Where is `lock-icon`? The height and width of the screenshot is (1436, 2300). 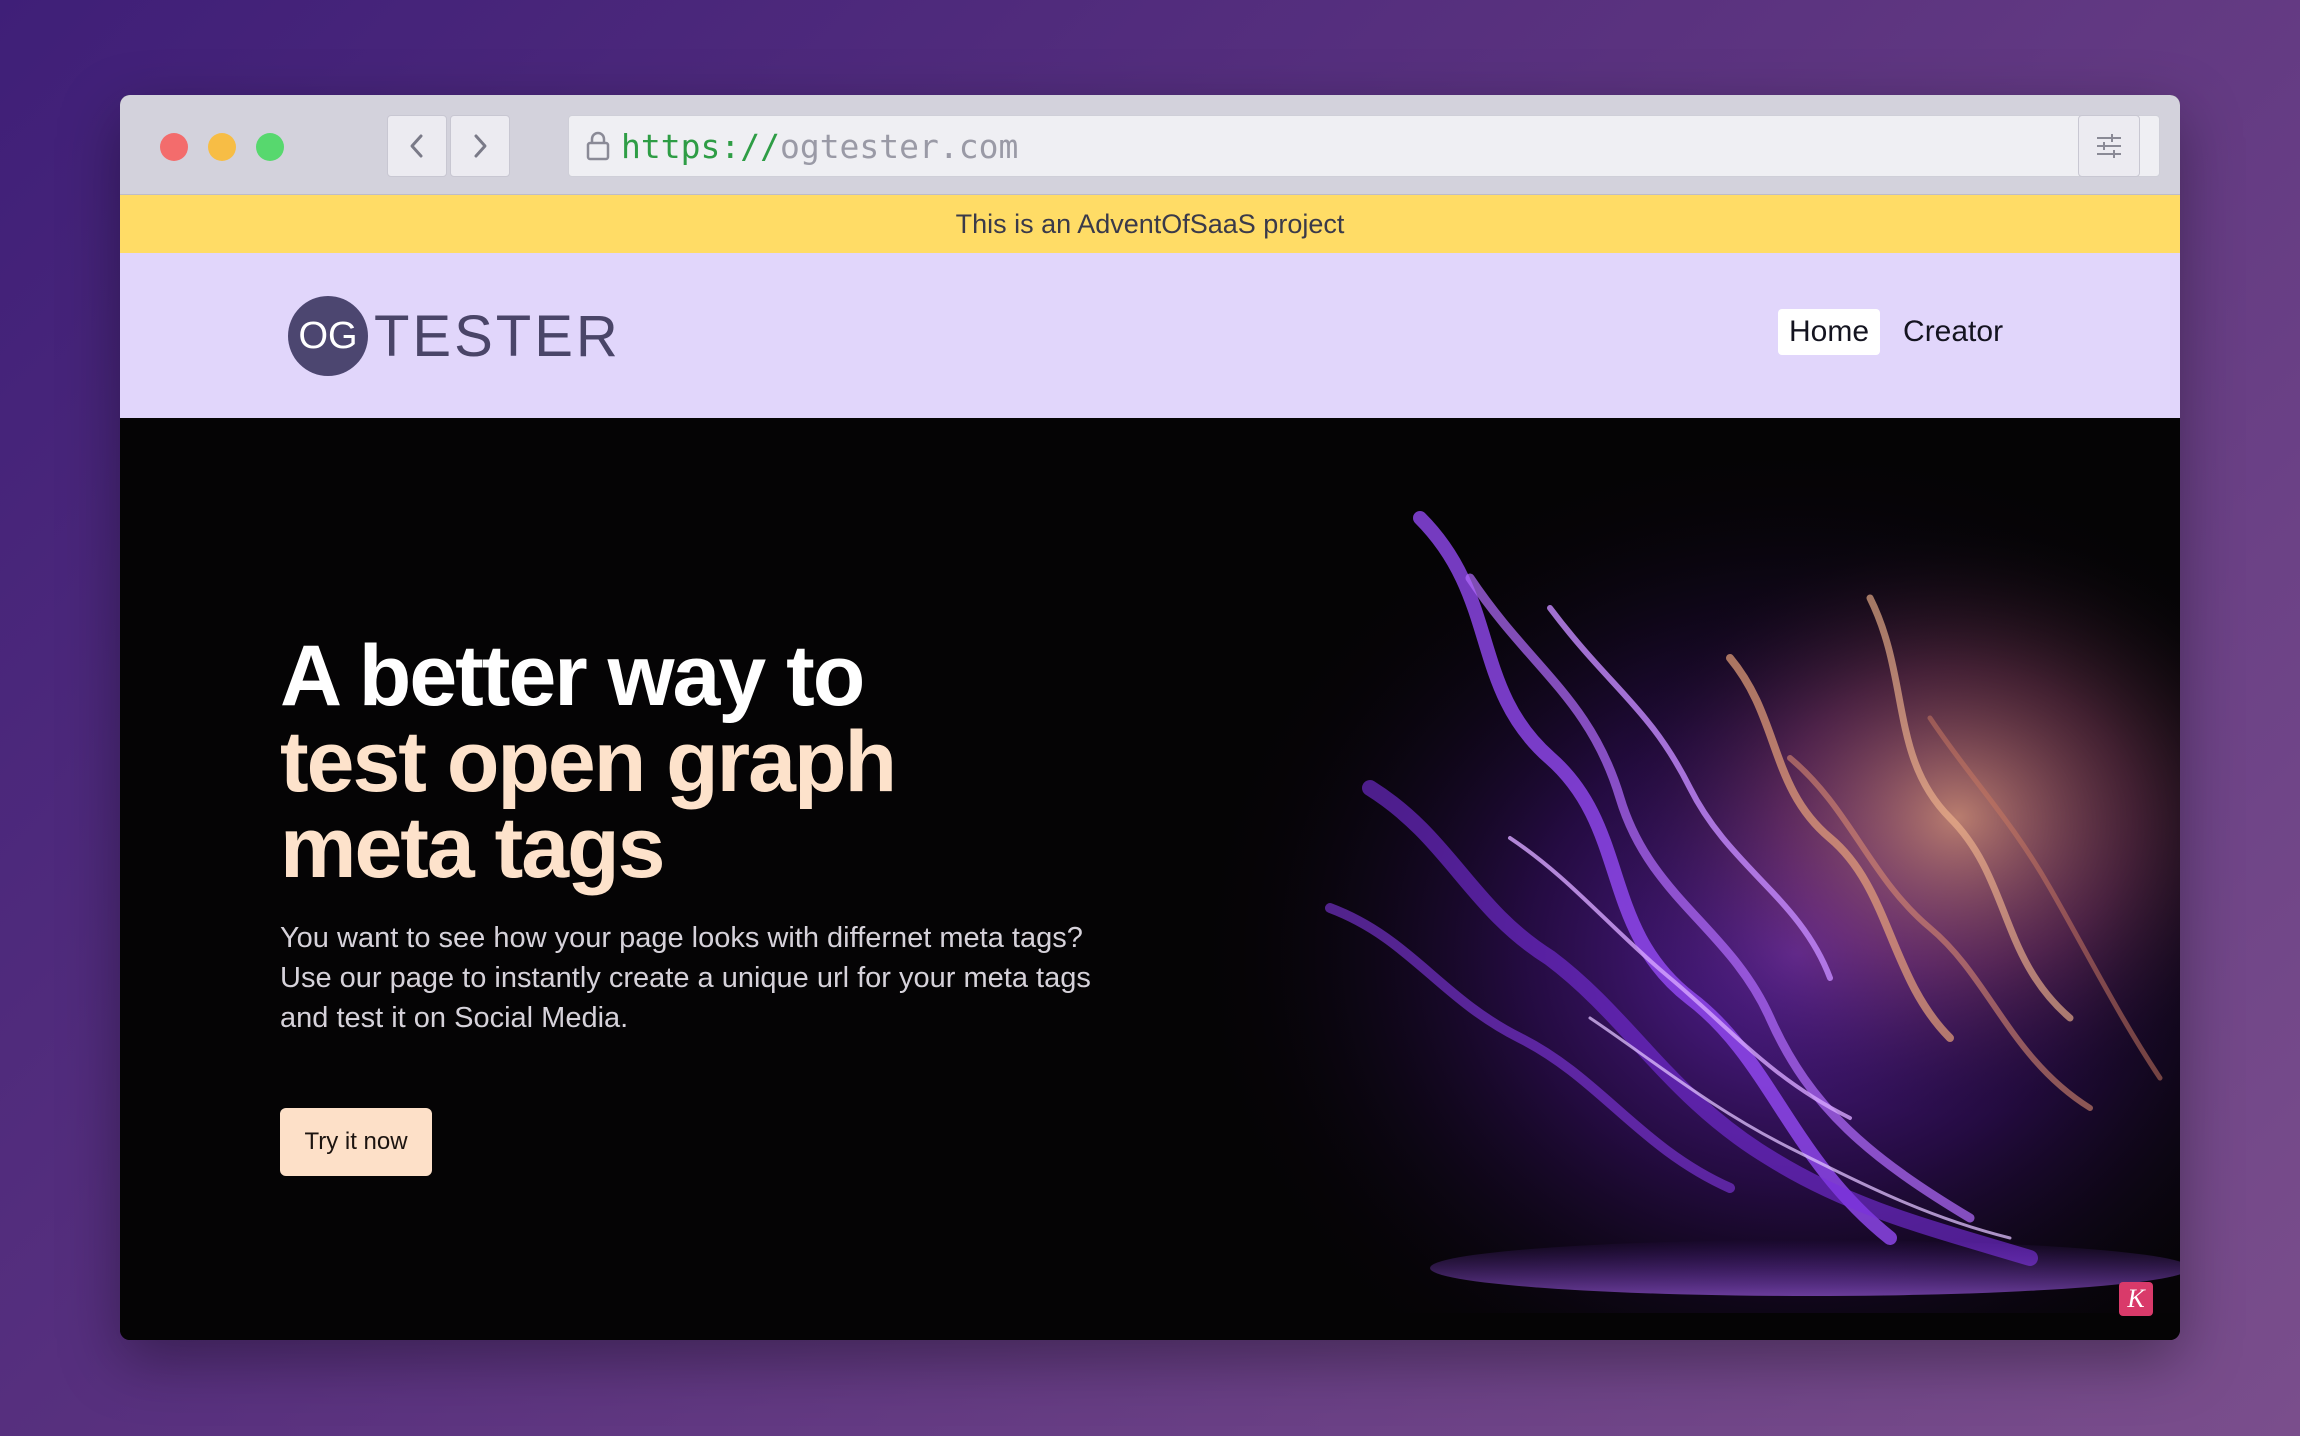 lock-icon is located at coordinates (598, 146).